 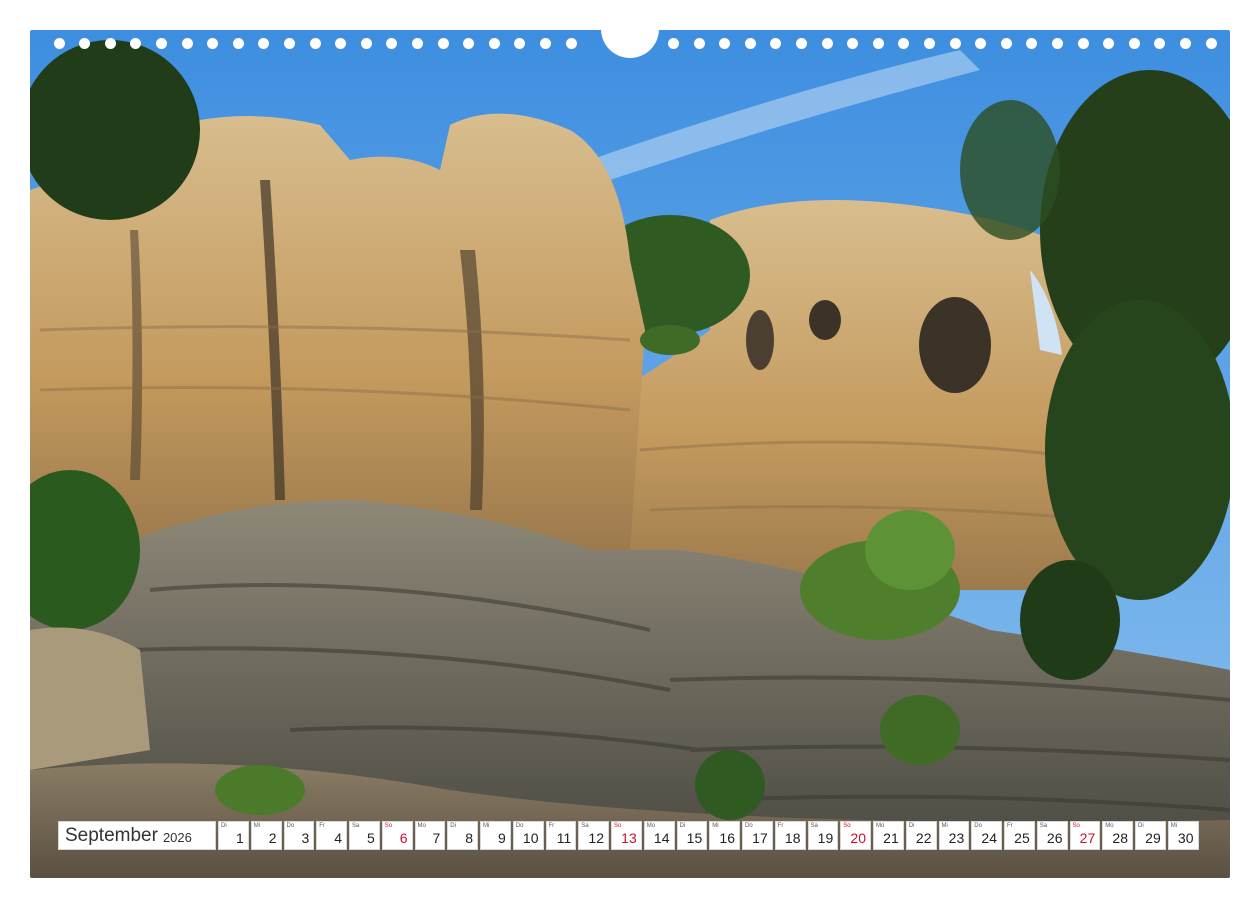 What do you see at coordinates (370, 838) in the screenshot?
I see `day-number: 5` at bounding box center [370, 838].